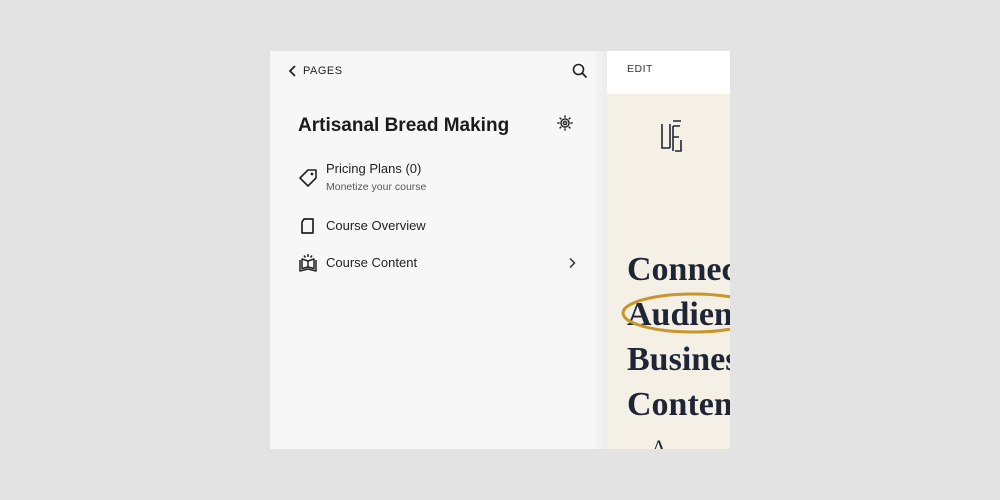 The width and height of the screenshot is (1000, 500). What do you see at coordinates (640, 69) in the screenshot?
I see `edit-button: EDIT` at bounding box center [640, 69].